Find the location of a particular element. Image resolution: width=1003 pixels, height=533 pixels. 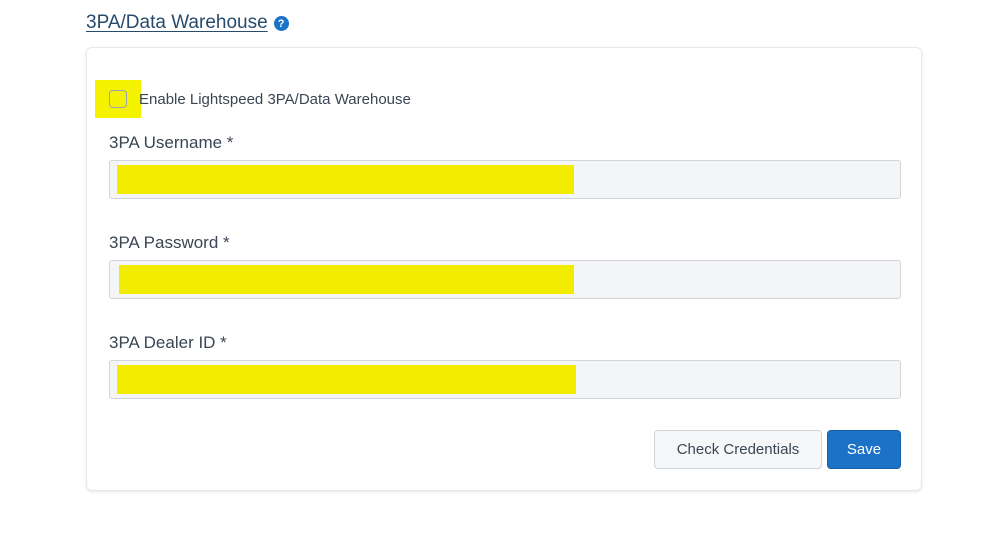

username-label: 3PA Username * is located at coordinates (171, 142).